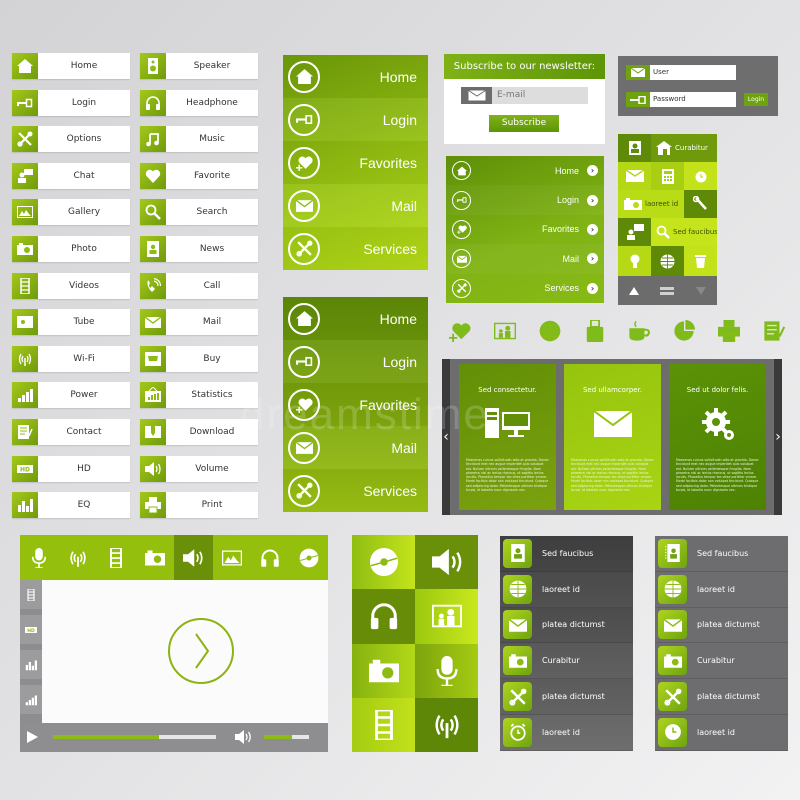 This screenshot has width=800, height=800. What do you see at coordinates (31, 629) in the screenshot?
I see `hd-icon: HD` at bounding box center [31, 629].